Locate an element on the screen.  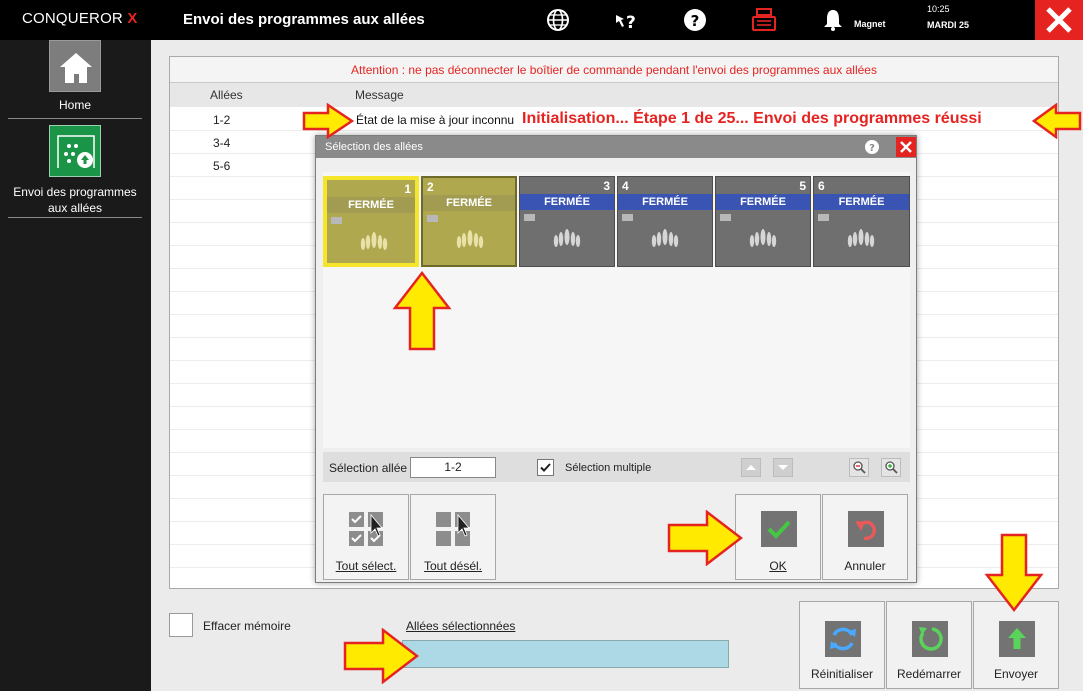
home-tile is located at coordinates (75, 66).